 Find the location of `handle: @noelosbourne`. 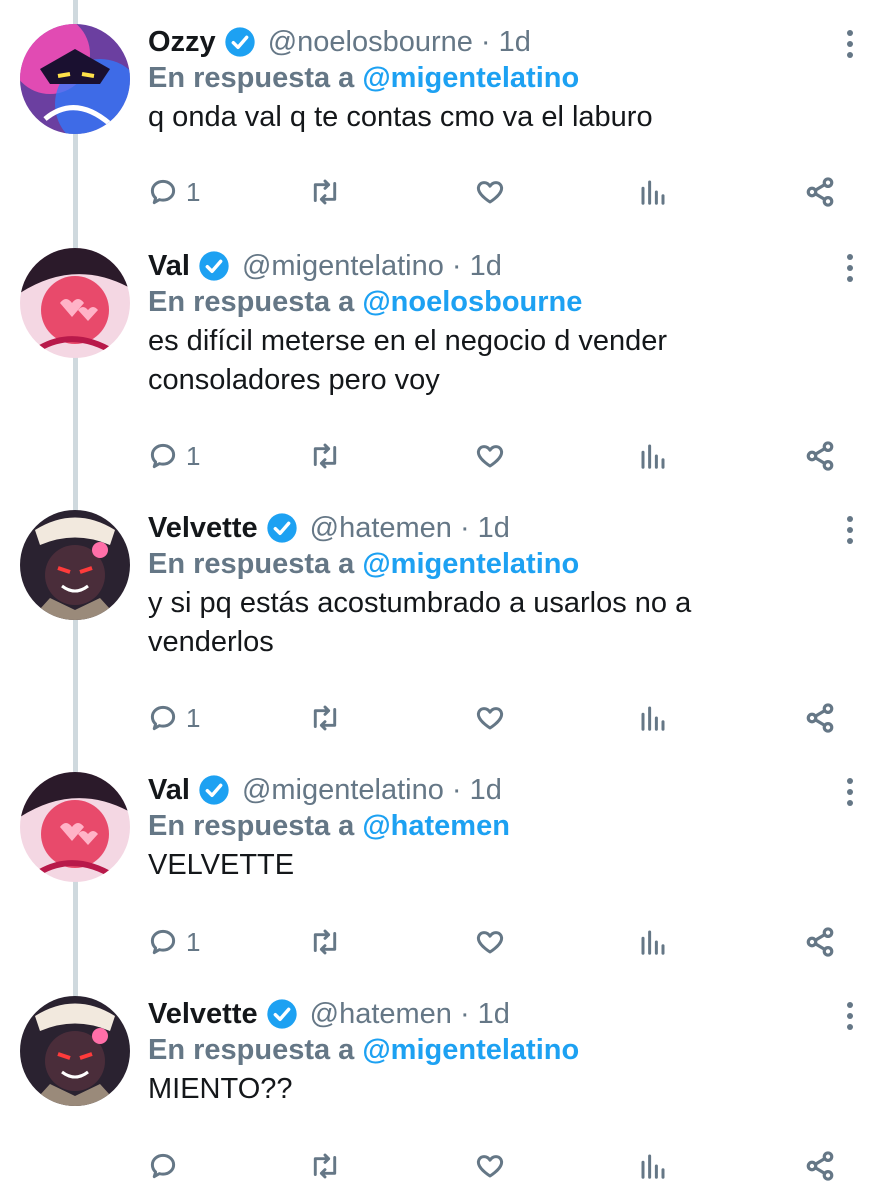

handle: @noelosbourne is located at coordinates (370, 42).